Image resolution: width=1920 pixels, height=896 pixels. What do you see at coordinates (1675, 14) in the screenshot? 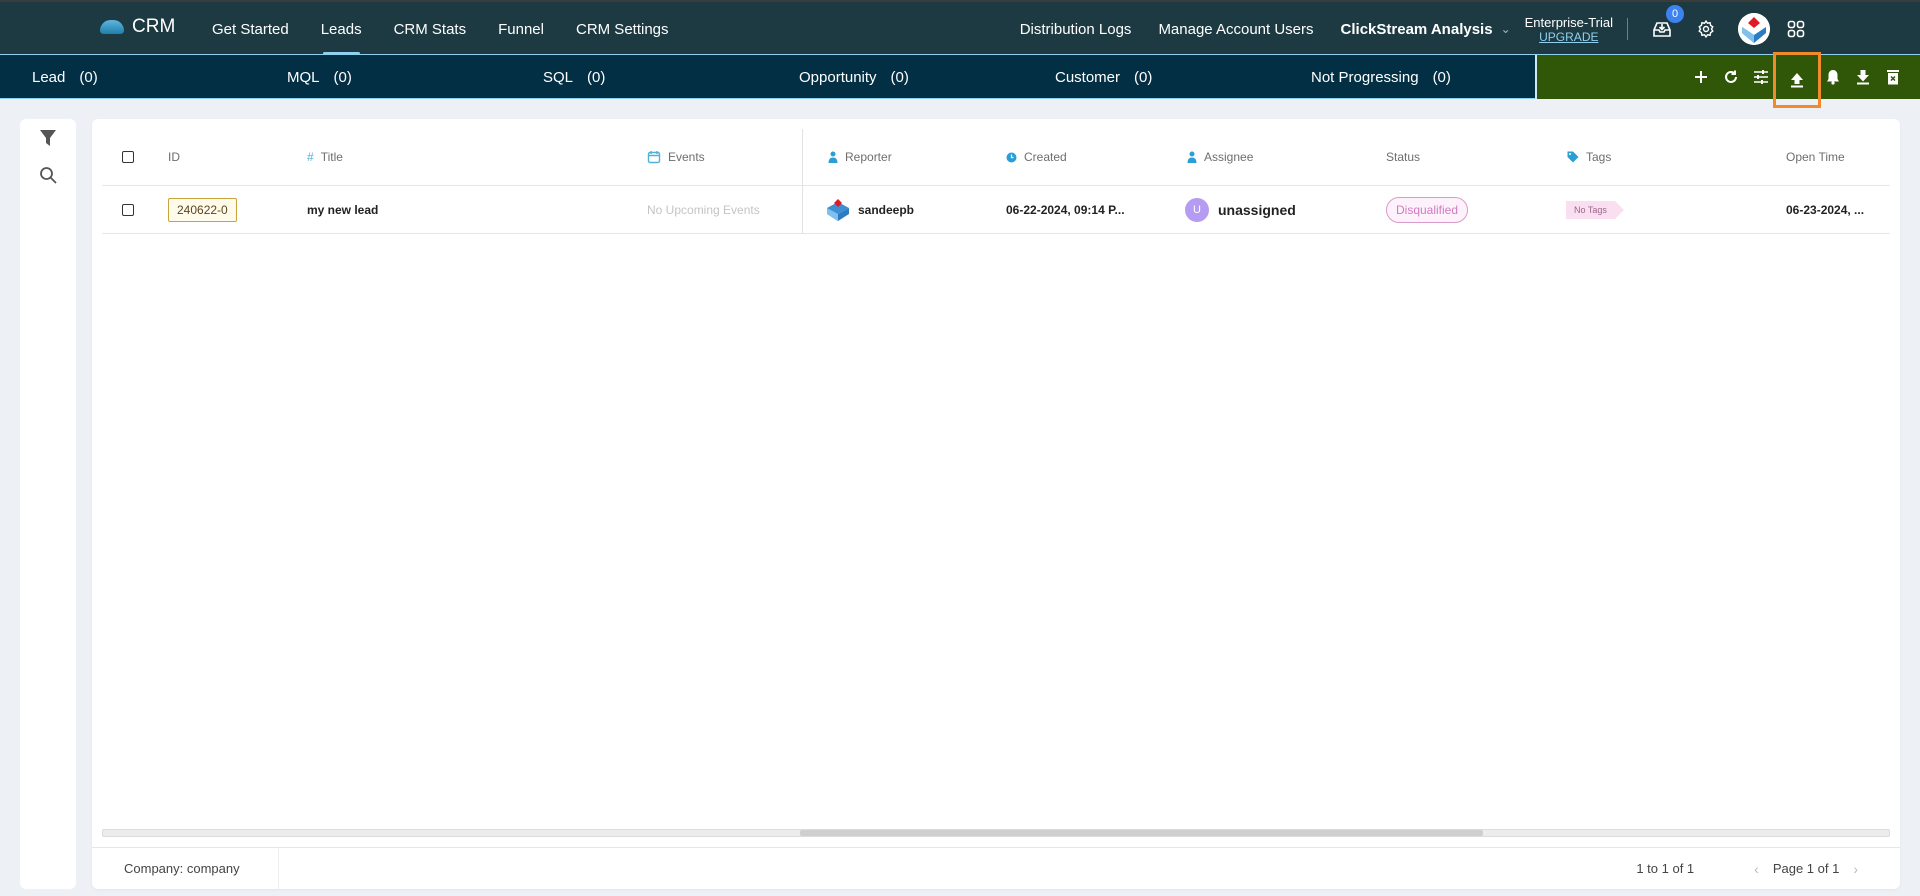
I see `notification-badge: 0` at bounding box center [1675, 14].